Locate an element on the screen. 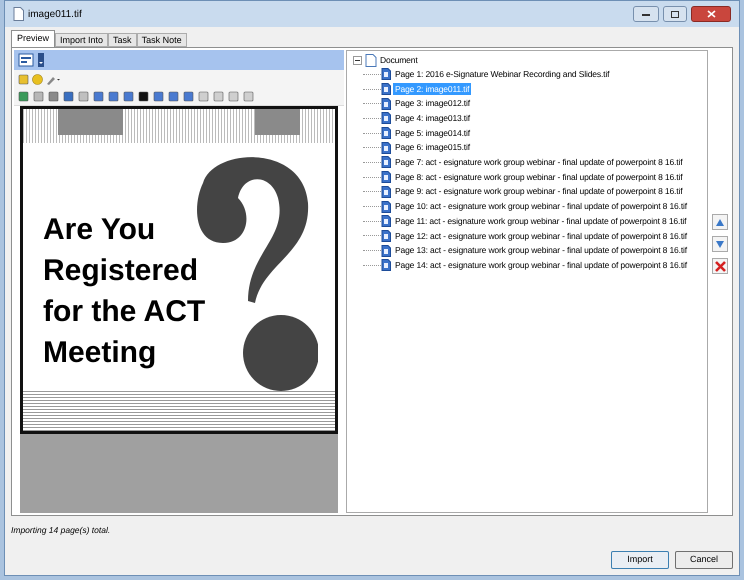 The height and width of the screenshot is (580, 744). window-title: image011.tif is located at coordinates (55, 15).